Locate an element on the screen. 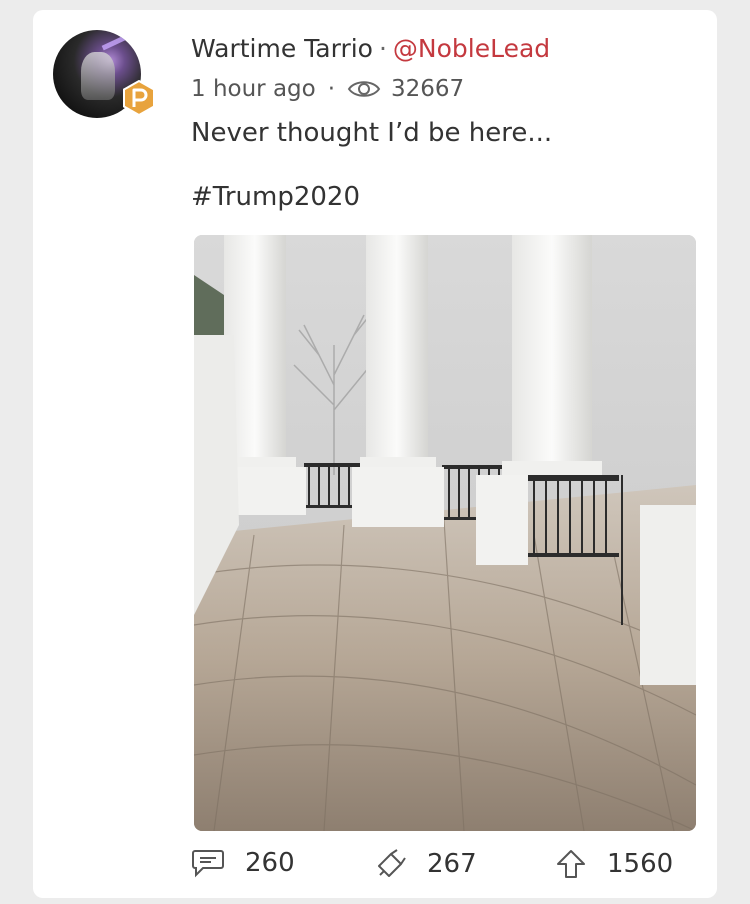 The height and width of the screenshot is (904, 750). post-meta: 1 hour ago · 32667 is located at coordinates (327, 89).